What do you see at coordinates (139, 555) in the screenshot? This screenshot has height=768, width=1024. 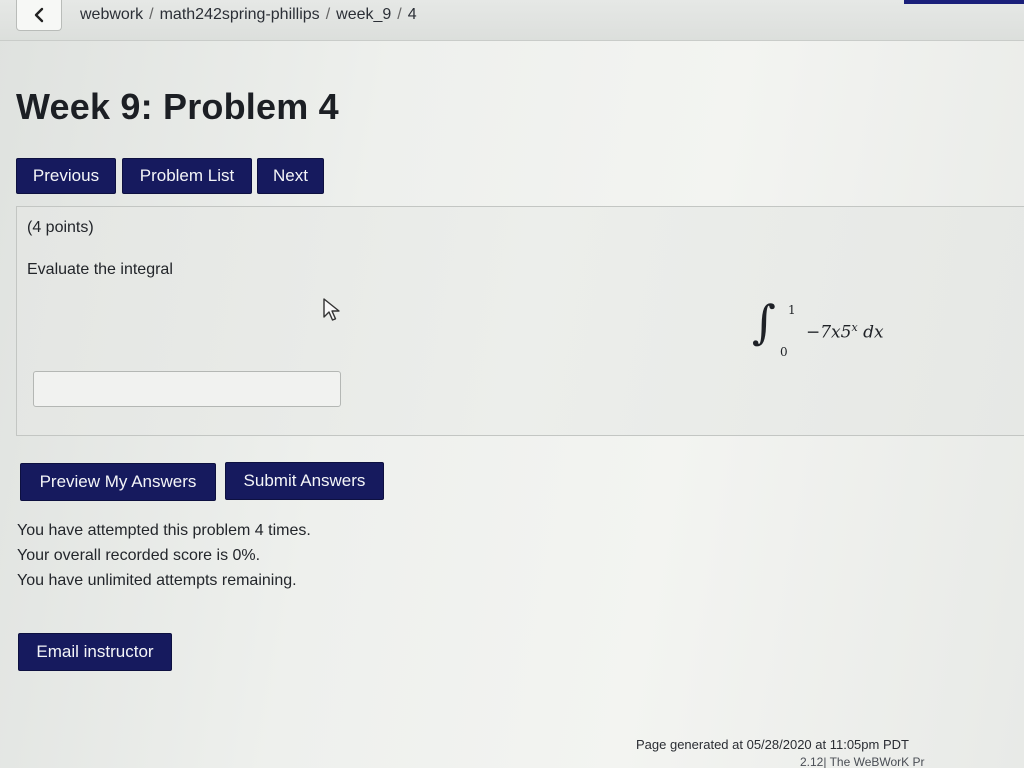 I see `recorded-score-text: Your overall recorded score is 0%.` at bounding box center [139, 555].